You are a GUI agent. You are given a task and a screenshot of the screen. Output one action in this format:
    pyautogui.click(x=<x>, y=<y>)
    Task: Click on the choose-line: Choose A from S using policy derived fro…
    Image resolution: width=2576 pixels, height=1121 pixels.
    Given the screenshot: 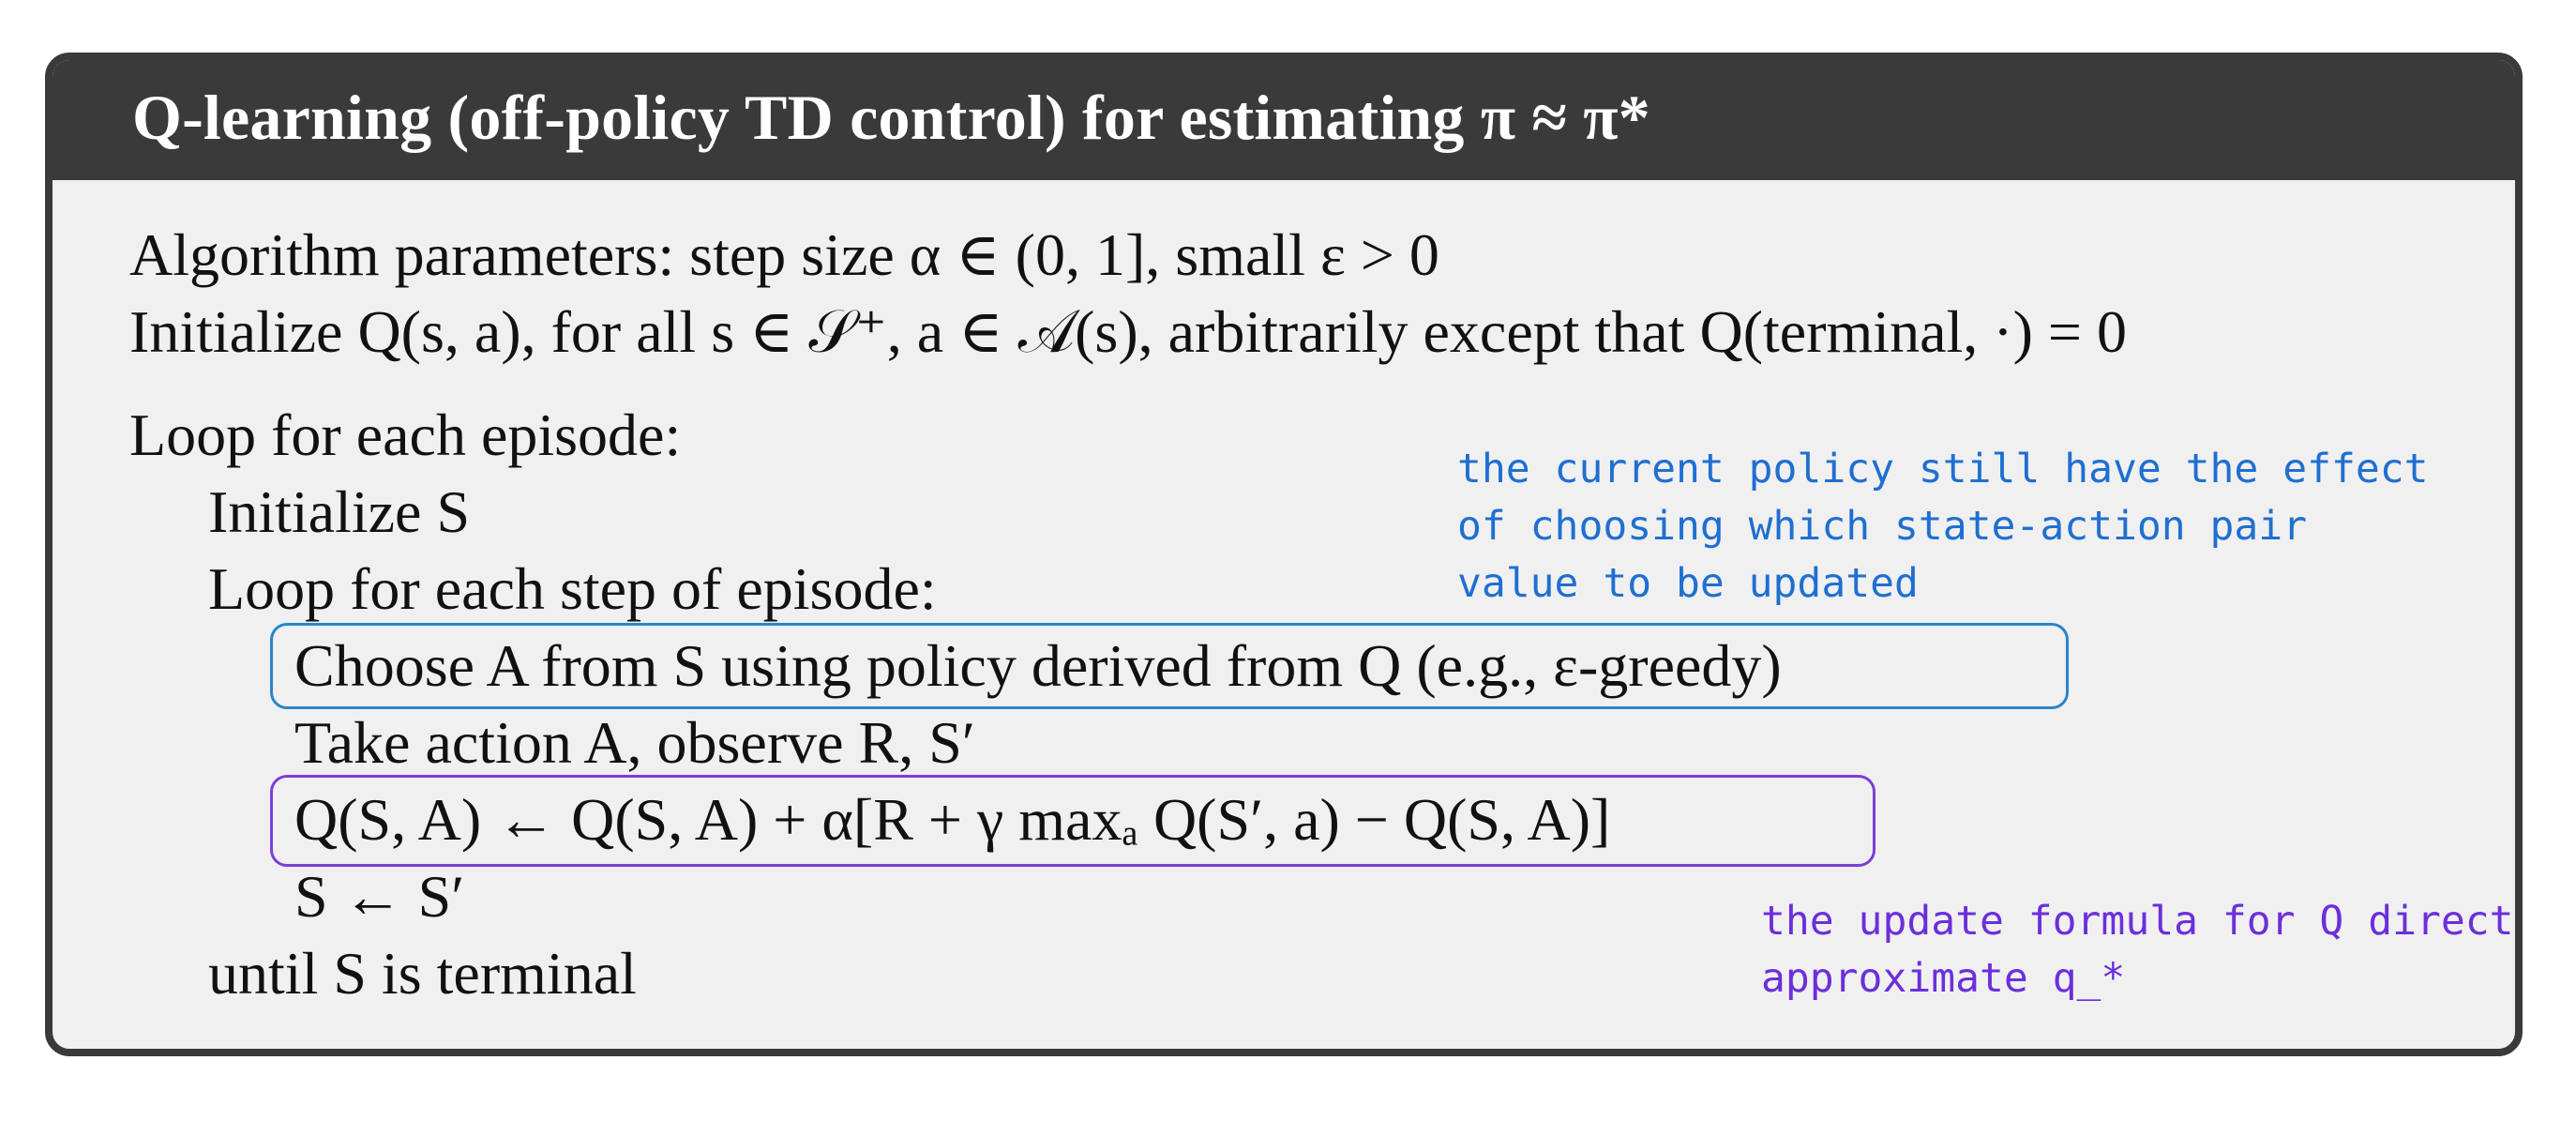 What is the action you would take?
    pyautogui.click(x=1038, y=665)
    